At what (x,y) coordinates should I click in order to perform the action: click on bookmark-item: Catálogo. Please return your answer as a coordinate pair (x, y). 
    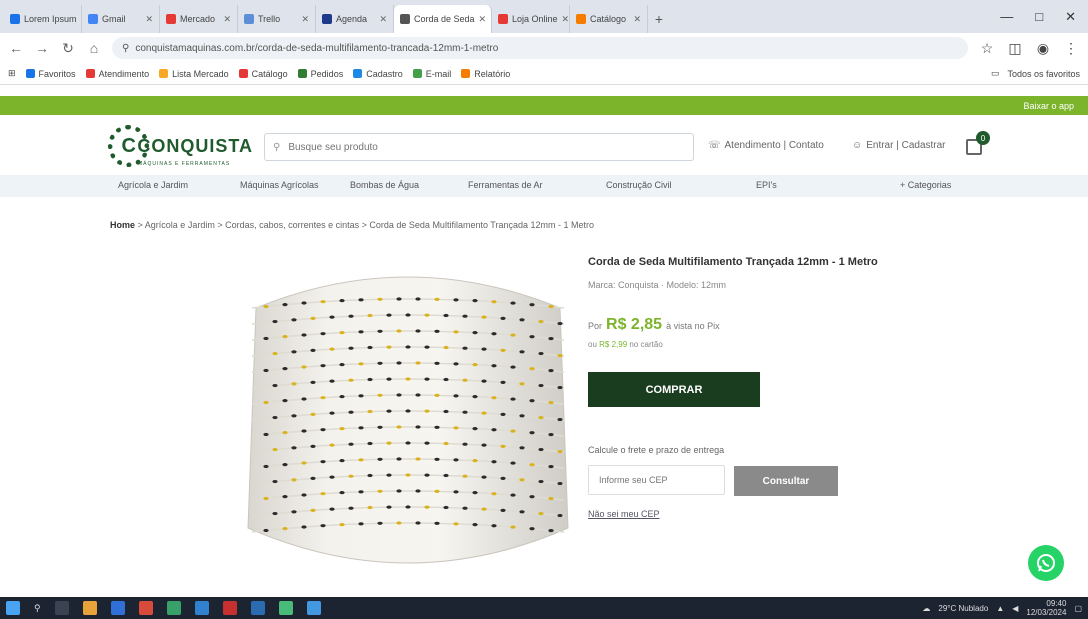
    Looking at the image, I should click on (263, 74).